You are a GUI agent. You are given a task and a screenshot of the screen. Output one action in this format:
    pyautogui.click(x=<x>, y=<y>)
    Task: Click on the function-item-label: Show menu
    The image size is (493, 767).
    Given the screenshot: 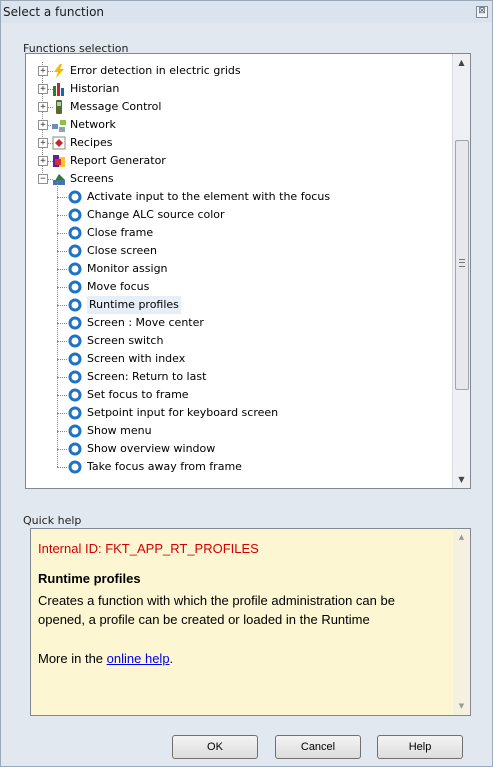 What is the action you would take?
    pyautogui.click(x=119, y=430)
    